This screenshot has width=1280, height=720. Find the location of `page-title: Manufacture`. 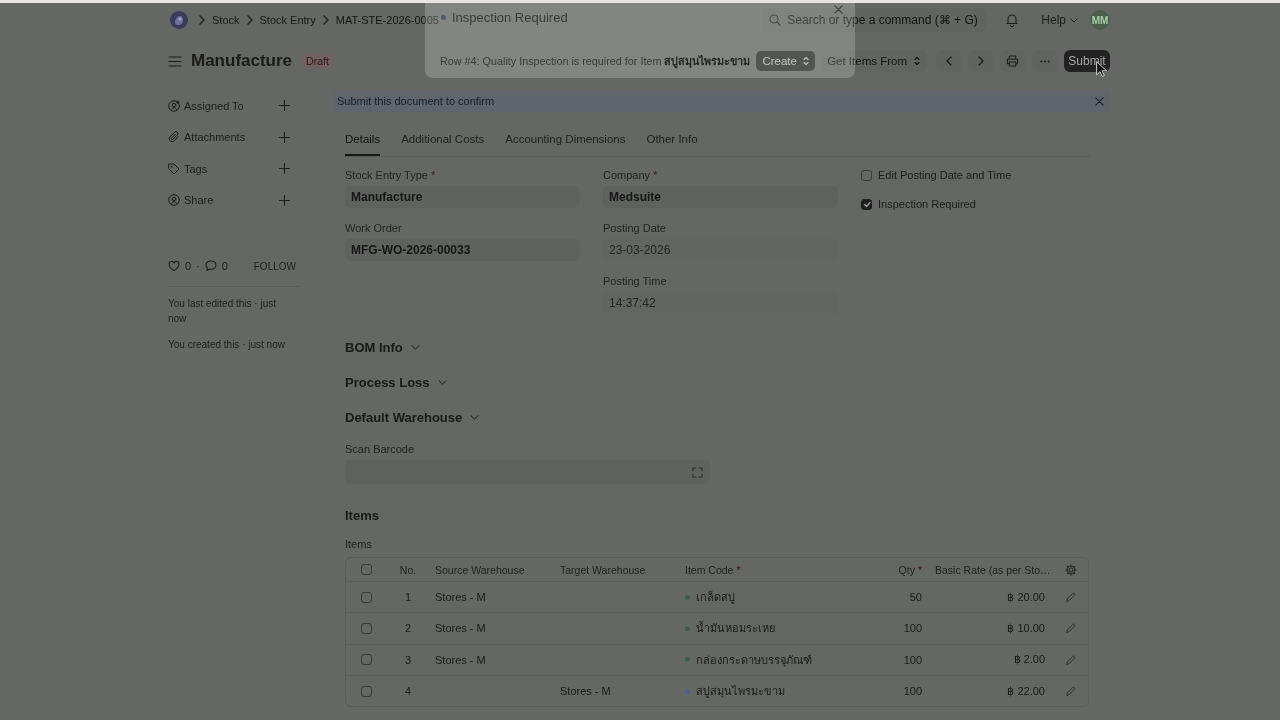

page-title: Manufacture is located at coordinates (242, 61).